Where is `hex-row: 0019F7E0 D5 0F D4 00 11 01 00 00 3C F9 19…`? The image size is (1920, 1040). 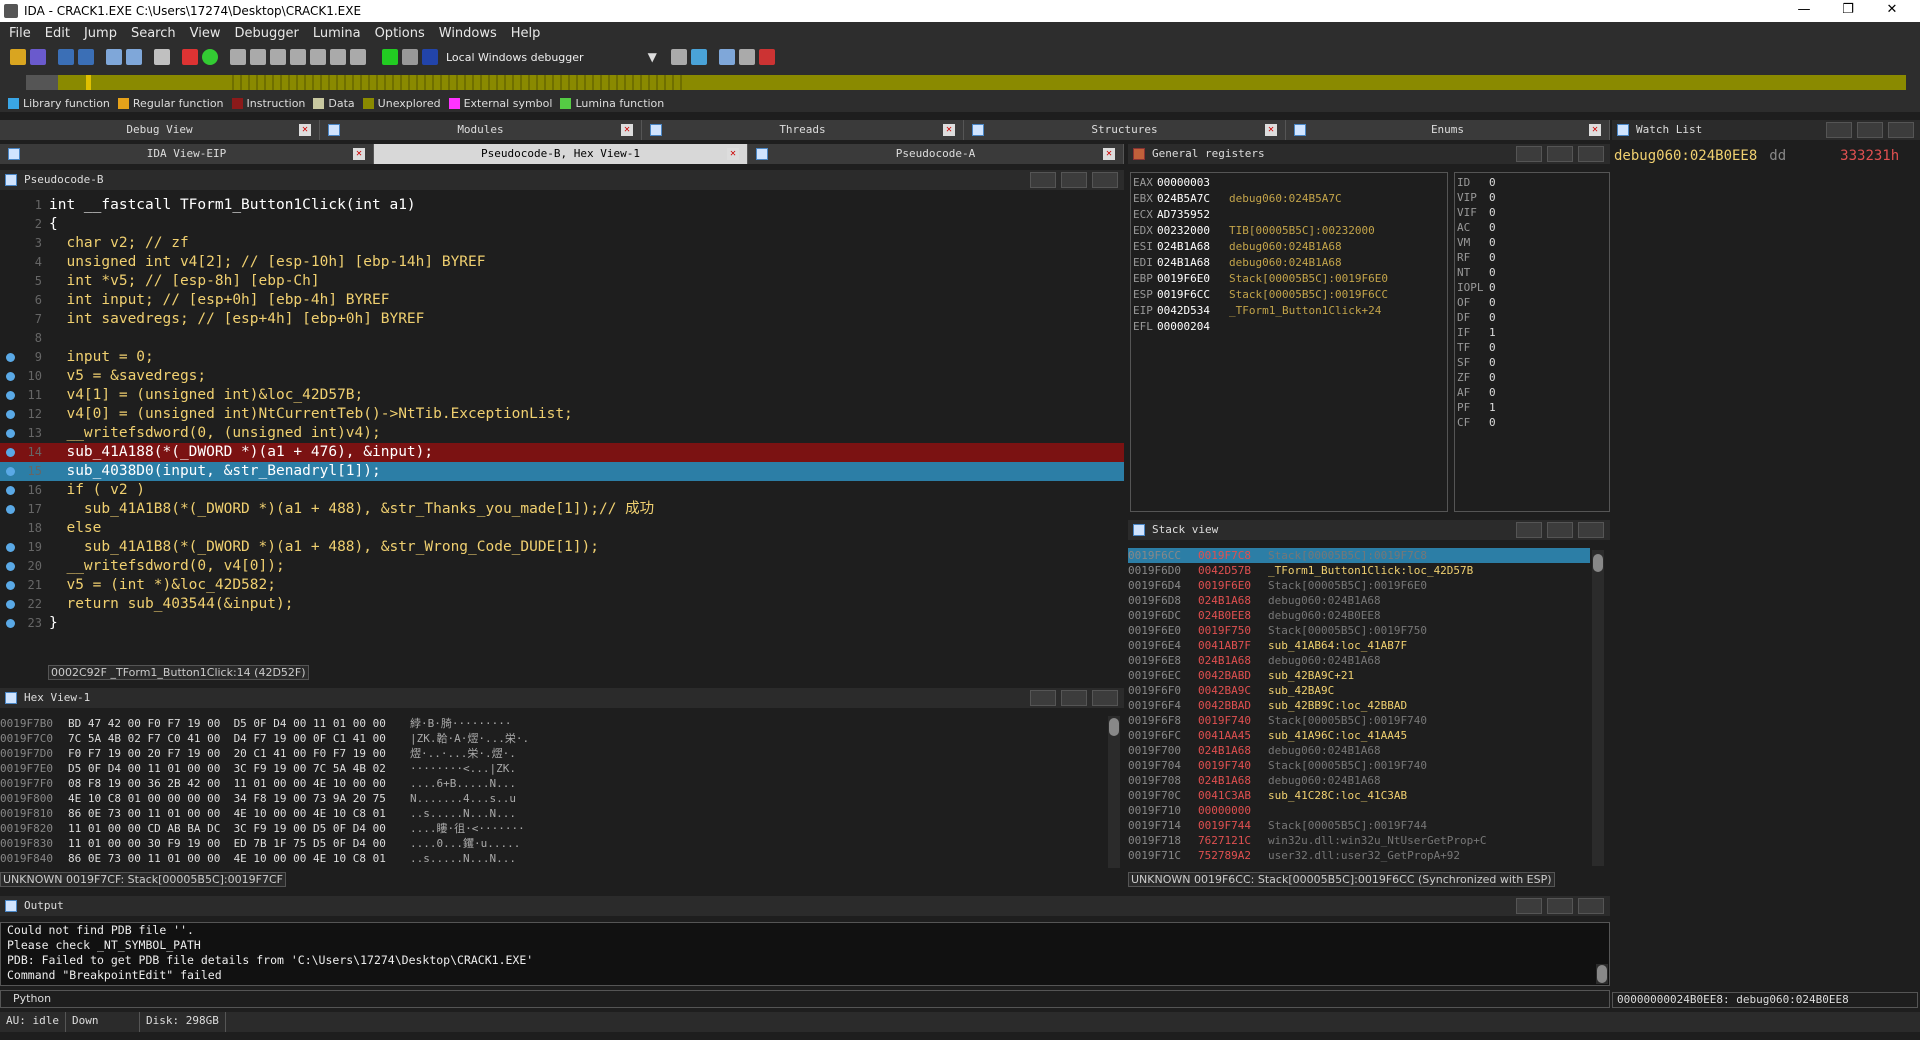 hex-row: 0019F7E0 D5 0F D4 00 11 01 00 00 3C F9 19… is located at coordinates (555, 768).